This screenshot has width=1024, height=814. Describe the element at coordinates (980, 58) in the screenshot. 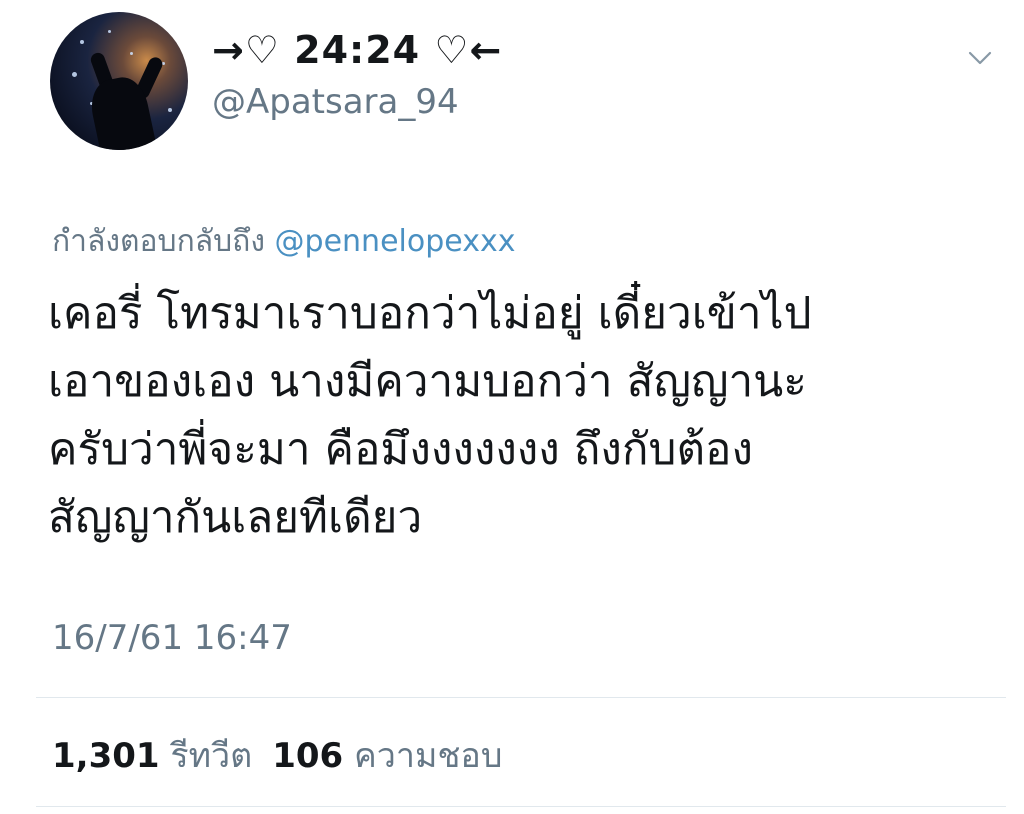

I see `chevron-down-icon` at that location.